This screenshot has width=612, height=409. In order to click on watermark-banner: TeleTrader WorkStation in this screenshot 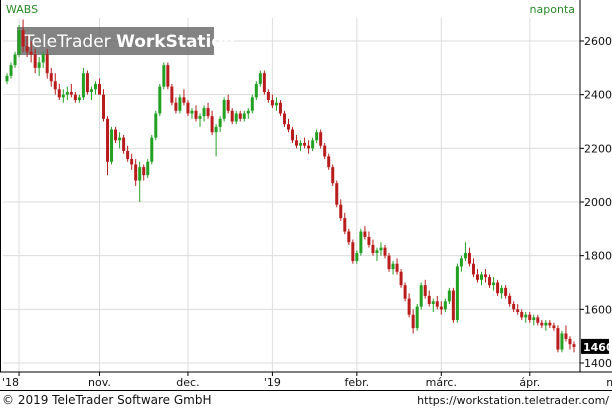, I will do `click(126, 41)`.